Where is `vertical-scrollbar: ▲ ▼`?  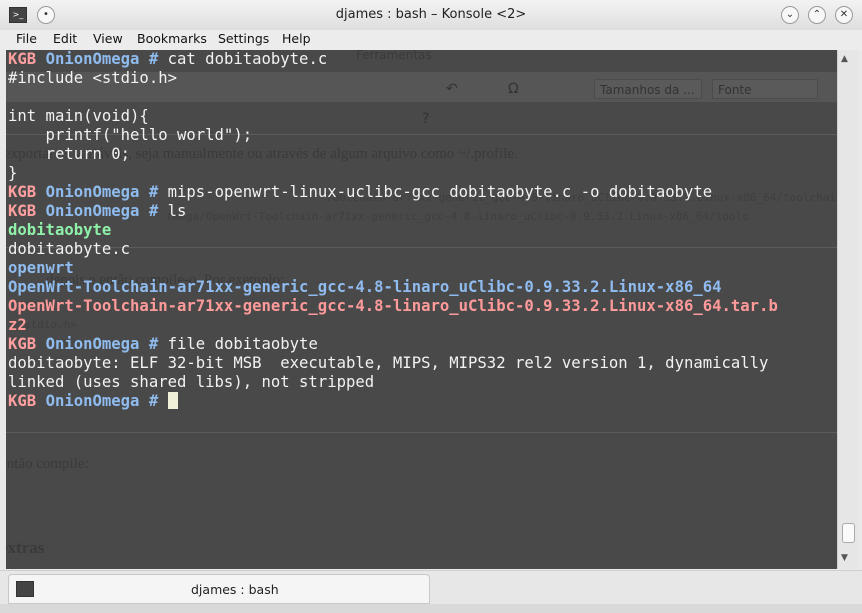
vertical-scrollbar: ▲ ▼ is located at coordinates (847, 309).